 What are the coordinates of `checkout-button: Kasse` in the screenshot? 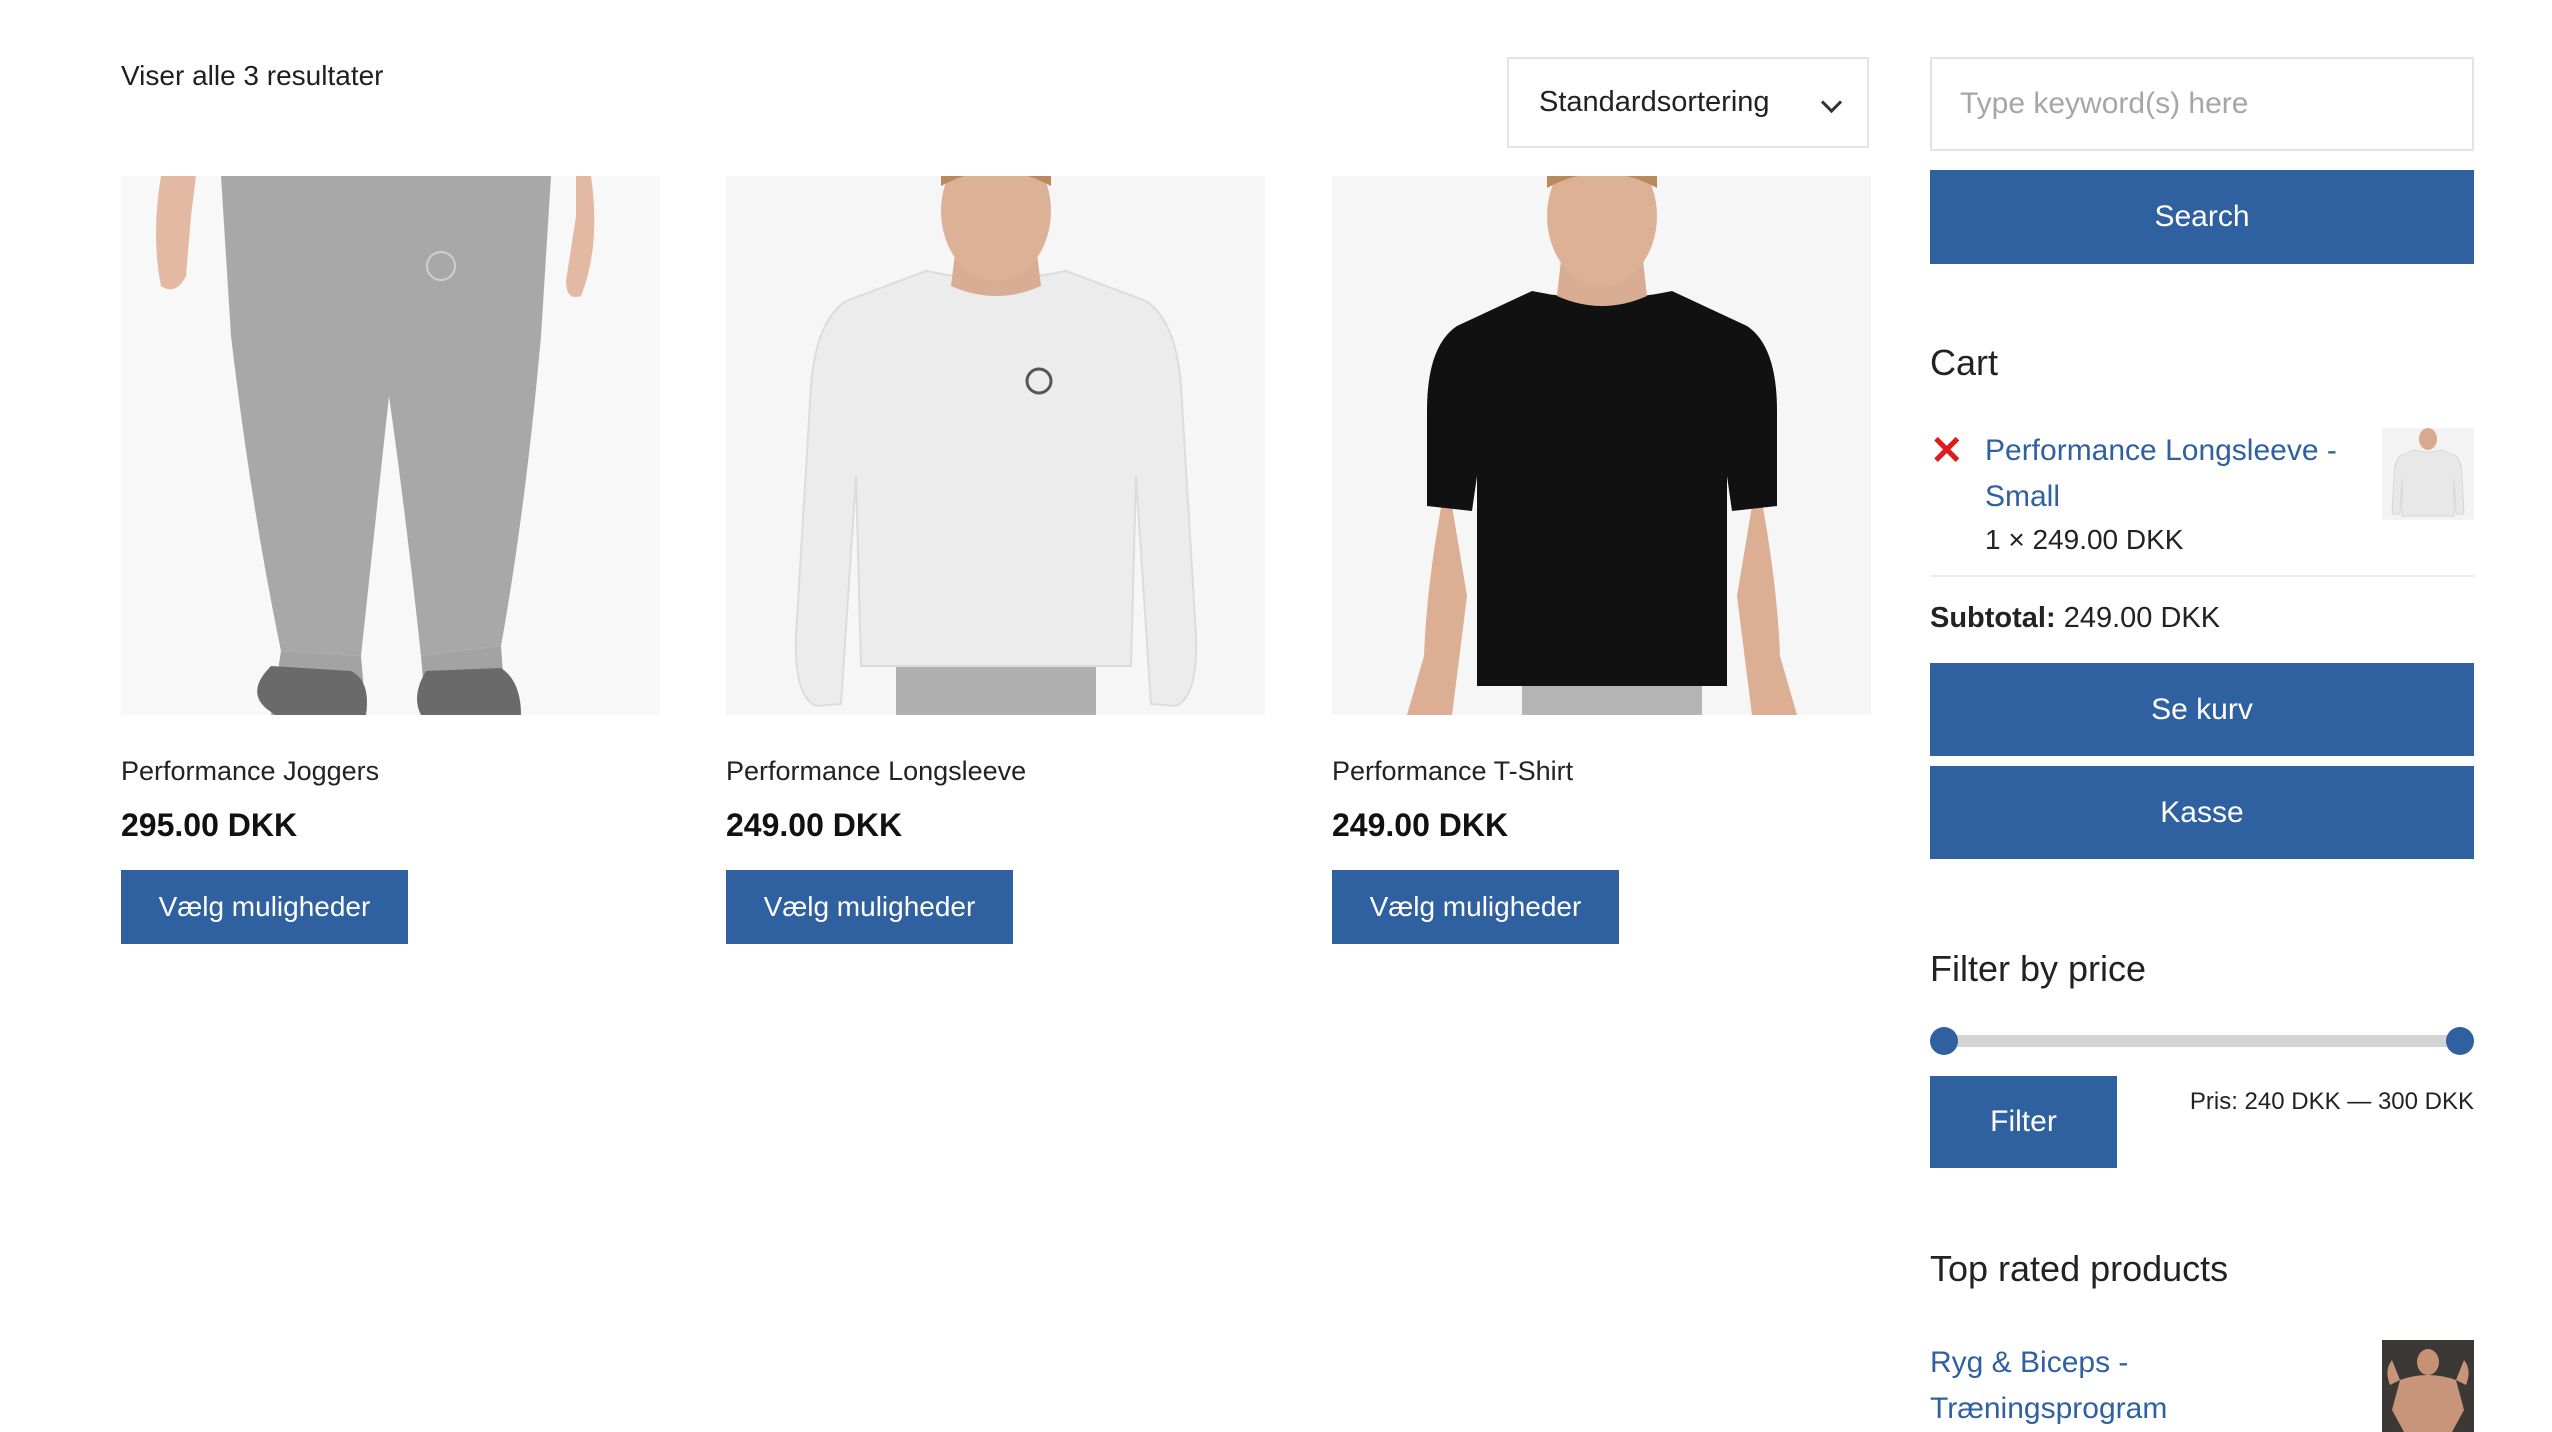 It's located at (2202, 812).